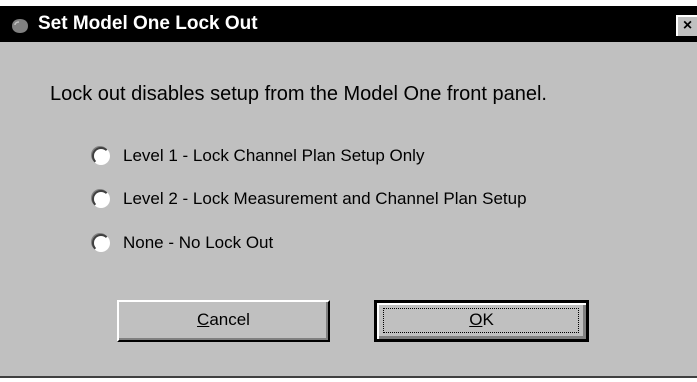 The image size is (697, 382). Describe the element at coordinates (229, 319) in the screenshot. I see `cancel-label-rest: ancel` at that location.